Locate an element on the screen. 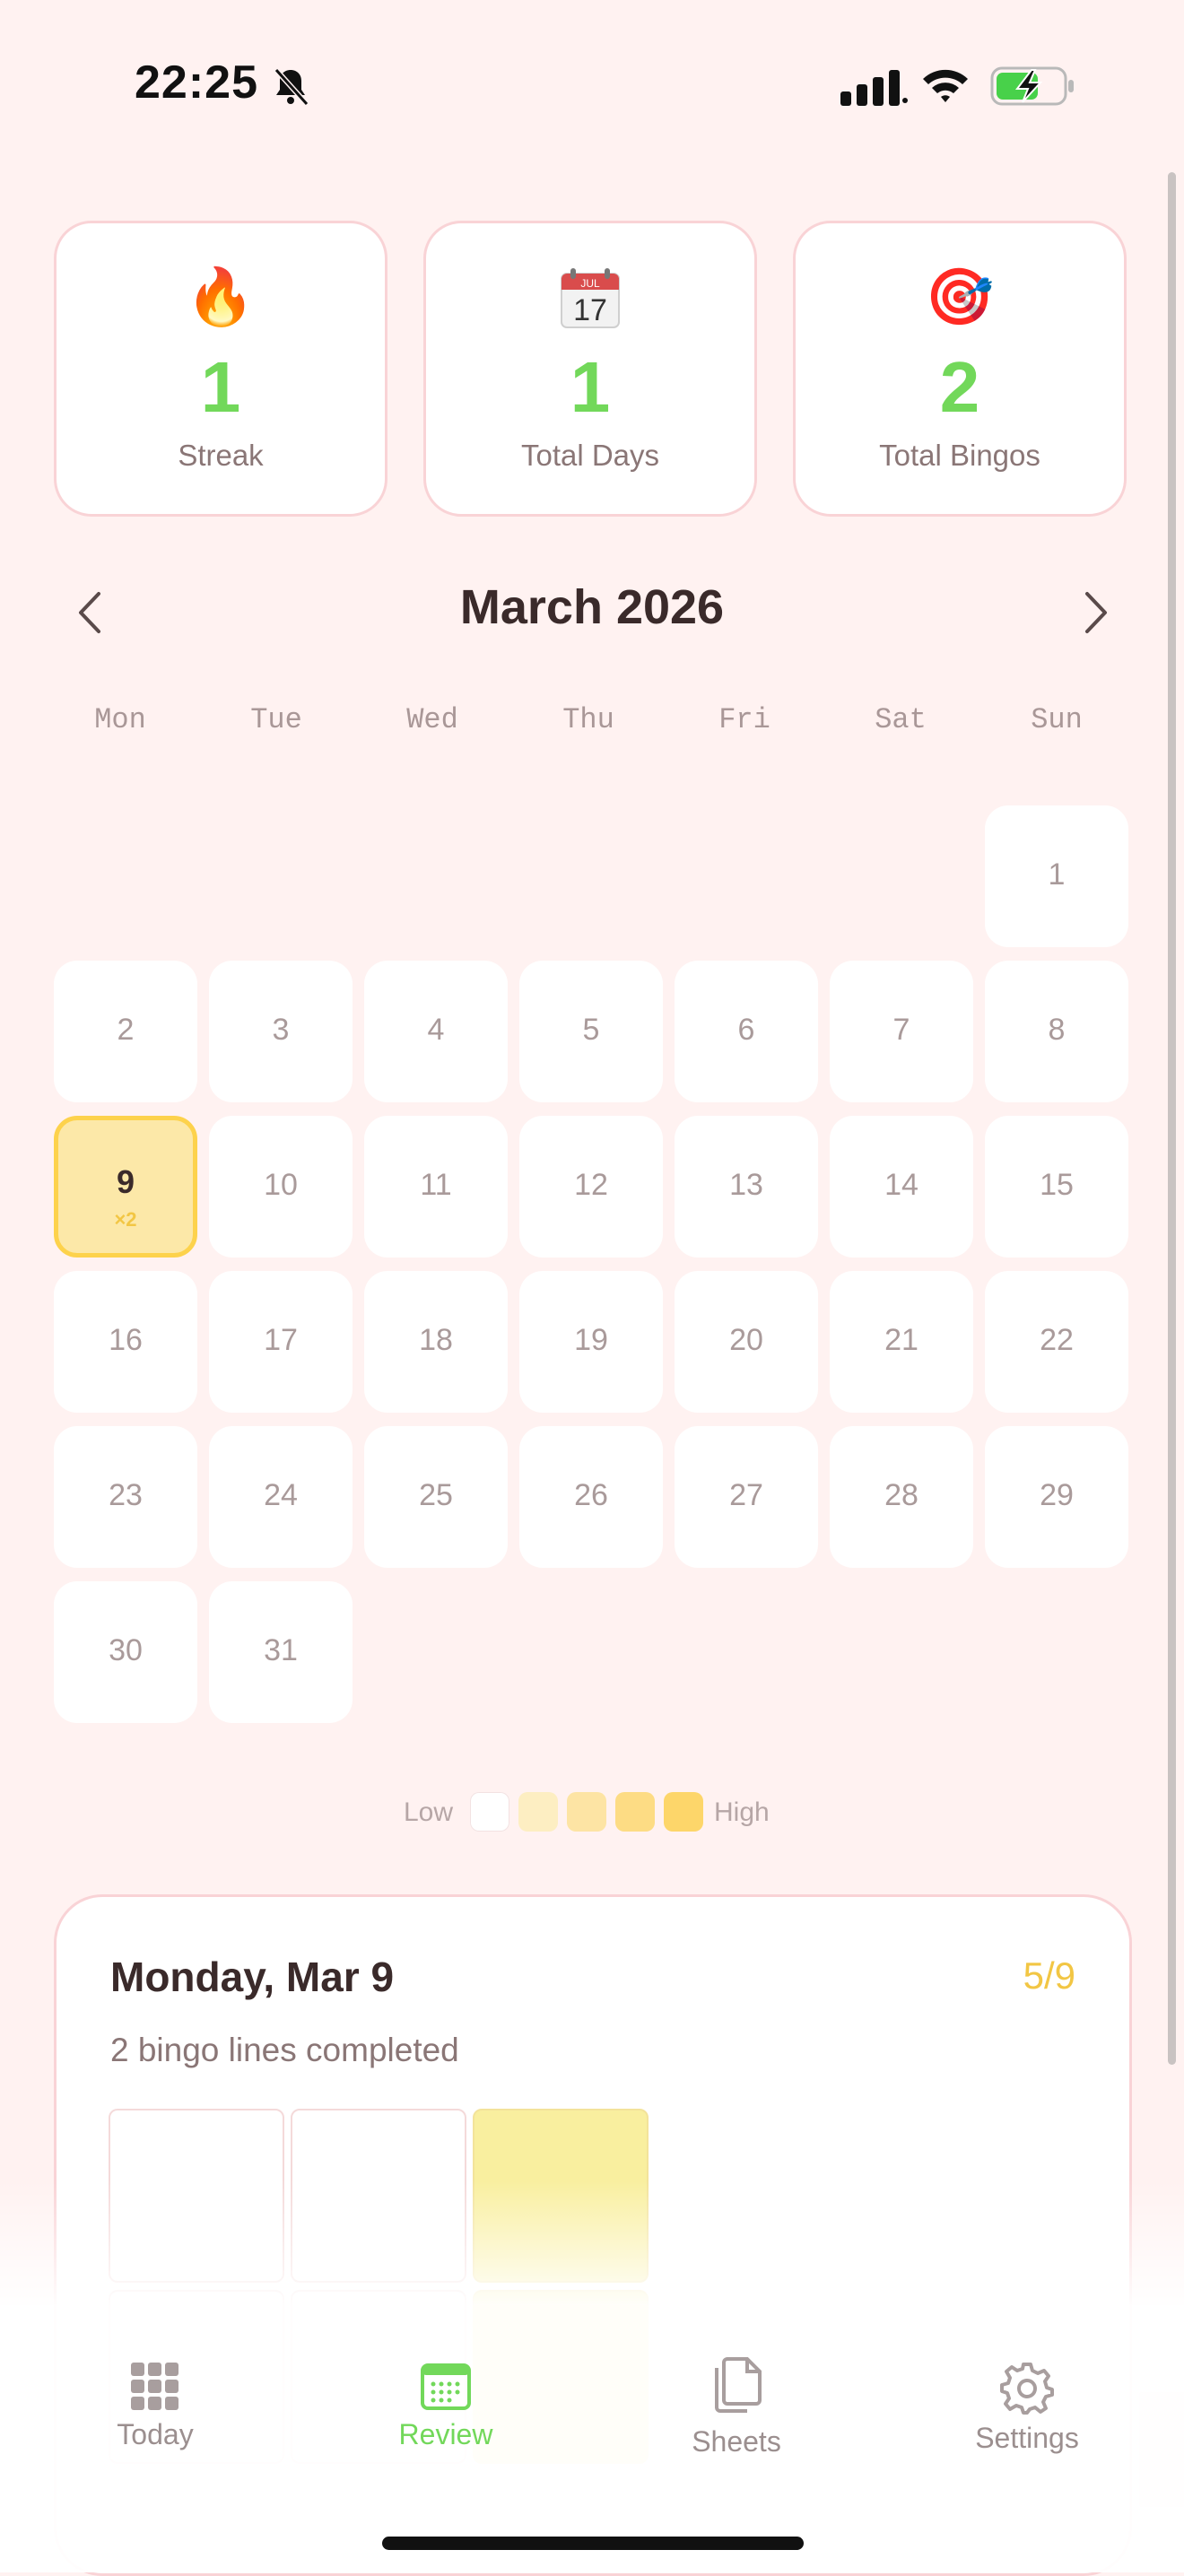 This screenshot has height=2576, width=1184. calendar-day-number: 15 is located at coordinates (1057, 1185).